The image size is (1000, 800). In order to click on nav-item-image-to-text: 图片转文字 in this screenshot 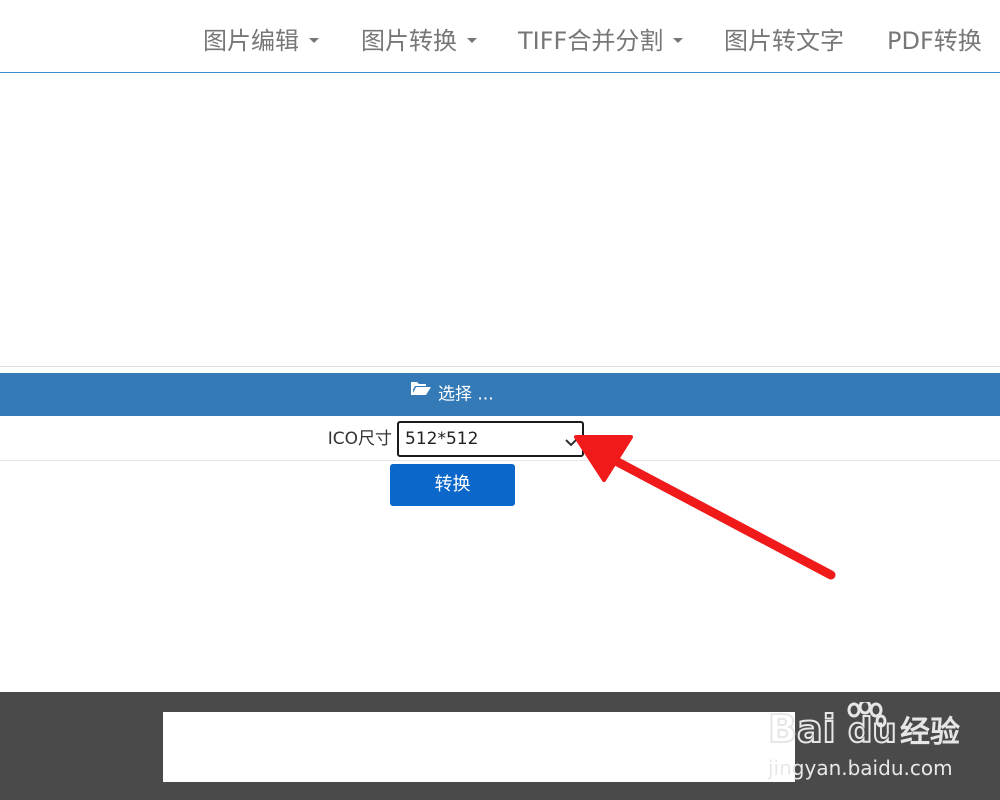, I will do `click(784, 36)`.